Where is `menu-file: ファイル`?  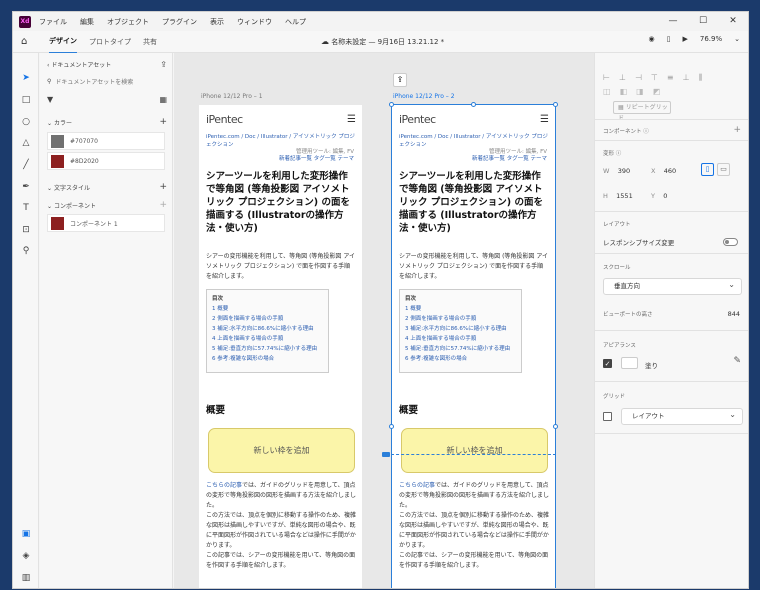 menu-file: ファイル is located at coordinates (53, 22).